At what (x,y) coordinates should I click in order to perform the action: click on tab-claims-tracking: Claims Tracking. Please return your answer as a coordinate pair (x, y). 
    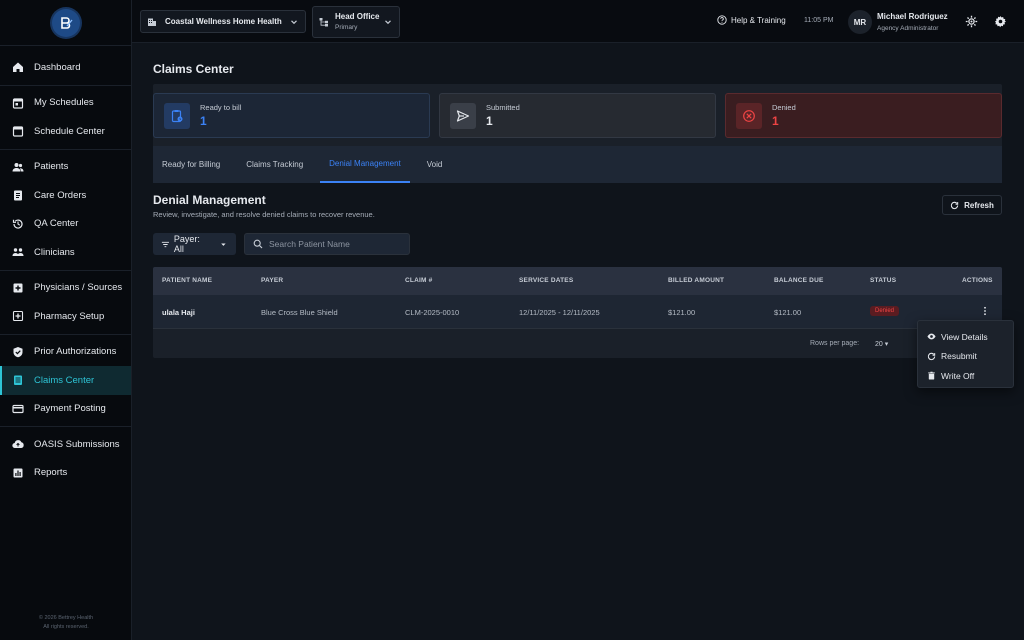
    Looking at the image, I should click on (274, 164).